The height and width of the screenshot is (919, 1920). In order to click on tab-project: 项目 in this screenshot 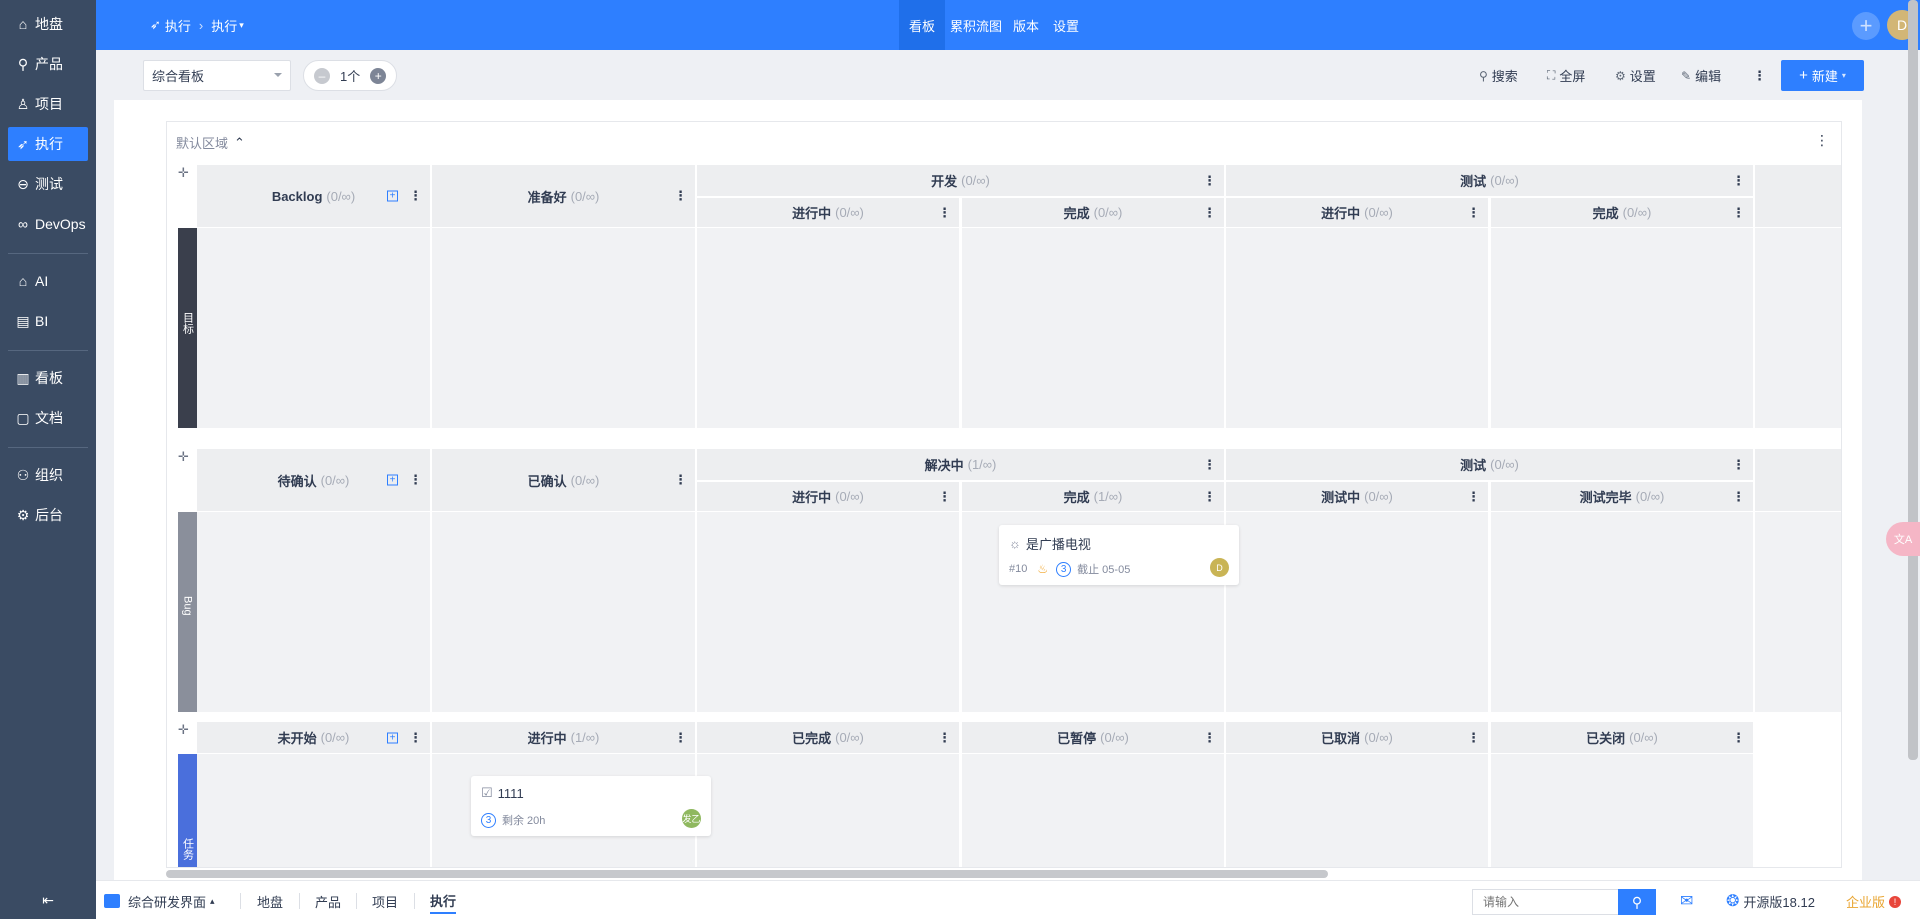, I will do `click(385, 901)`.